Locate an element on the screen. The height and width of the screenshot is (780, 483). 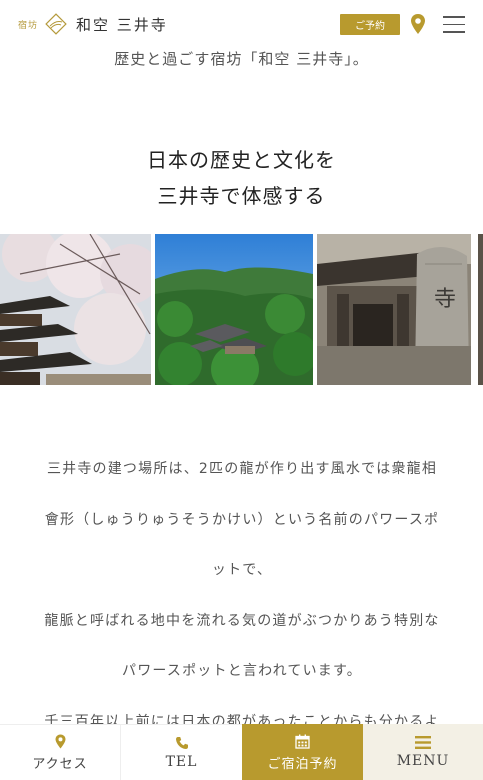
site-logo: 宿坊 和空 三井寺 is located at coordinates (93, 24).